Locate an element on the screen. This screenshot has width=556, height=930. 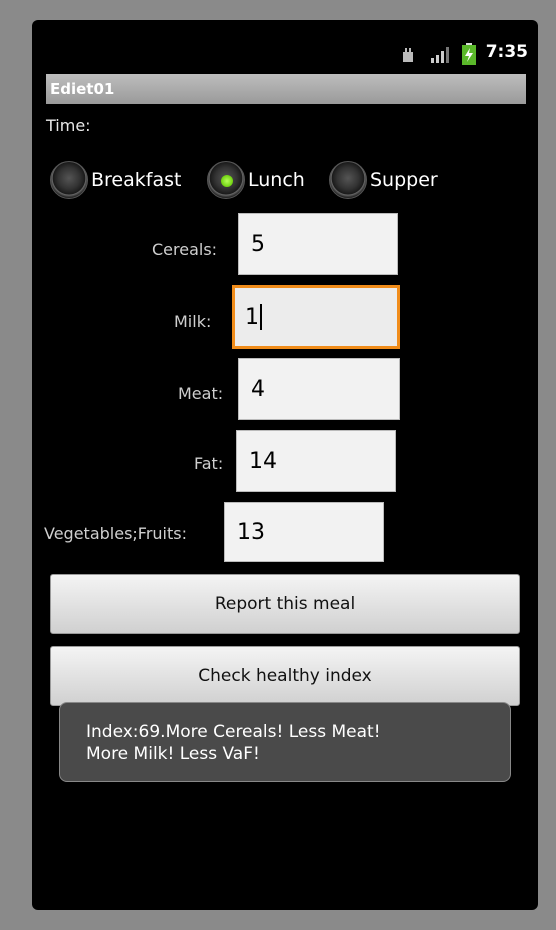
status-bar: 7:35 is located at coordinates (285, 44).